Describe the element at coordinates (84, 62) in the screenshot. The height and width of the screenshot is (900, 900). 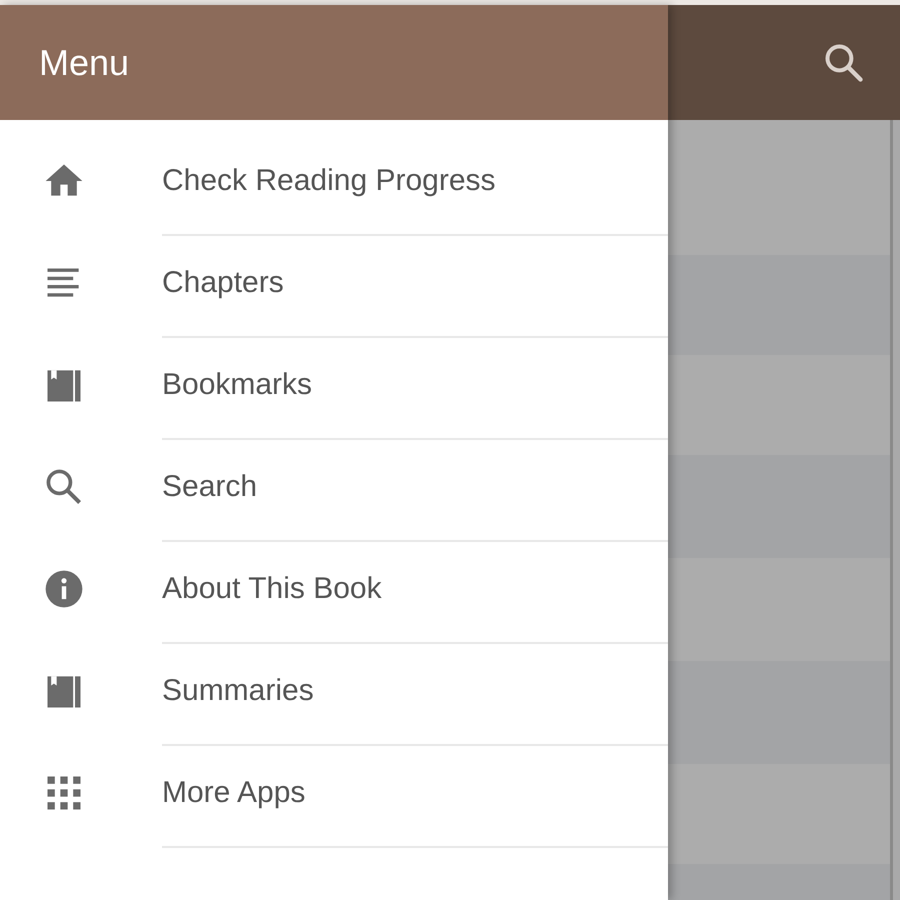
I see `drawer-title: Menu` at that location.